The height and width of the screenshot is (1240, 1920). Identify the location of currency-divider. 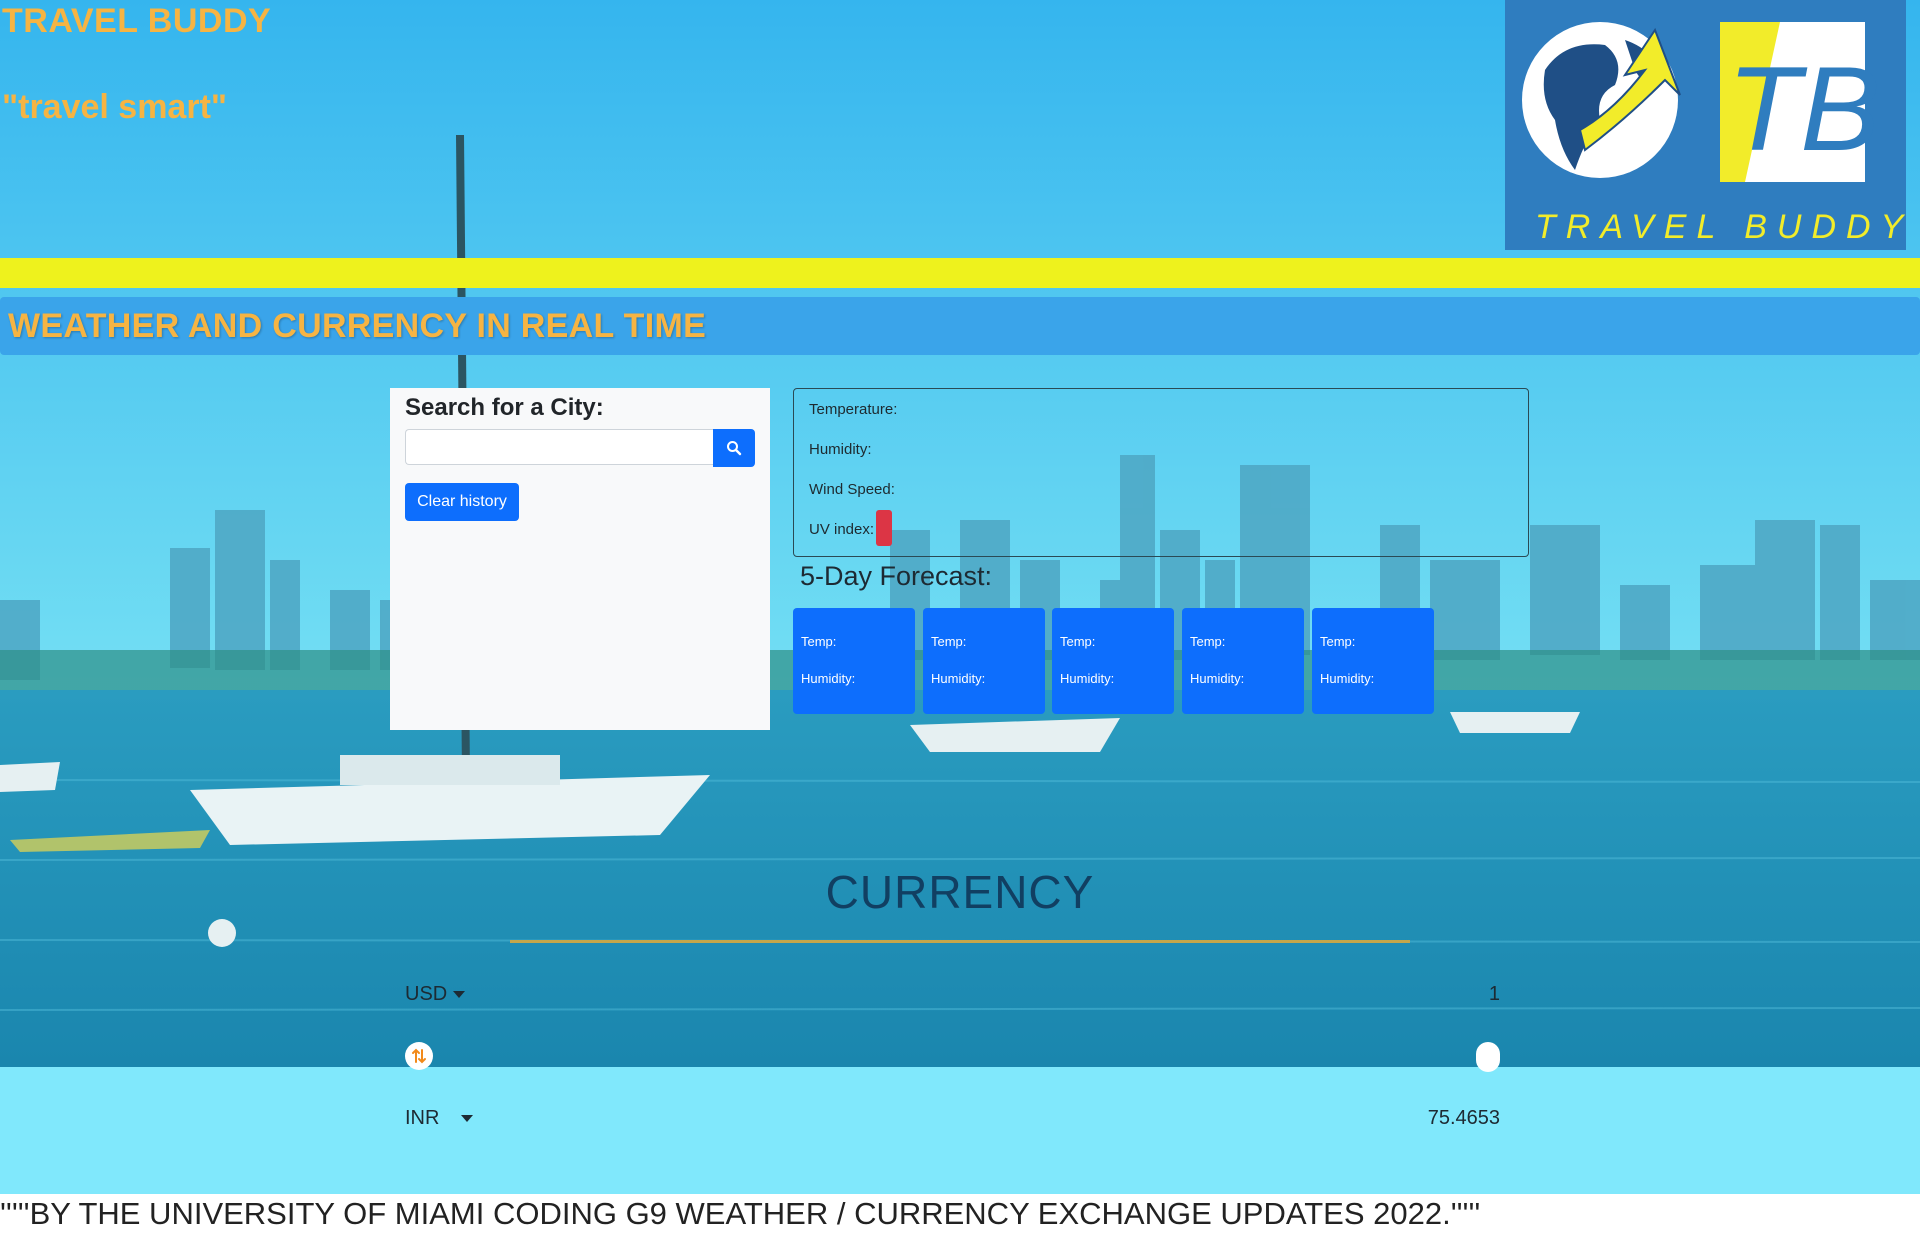
(960, 941).